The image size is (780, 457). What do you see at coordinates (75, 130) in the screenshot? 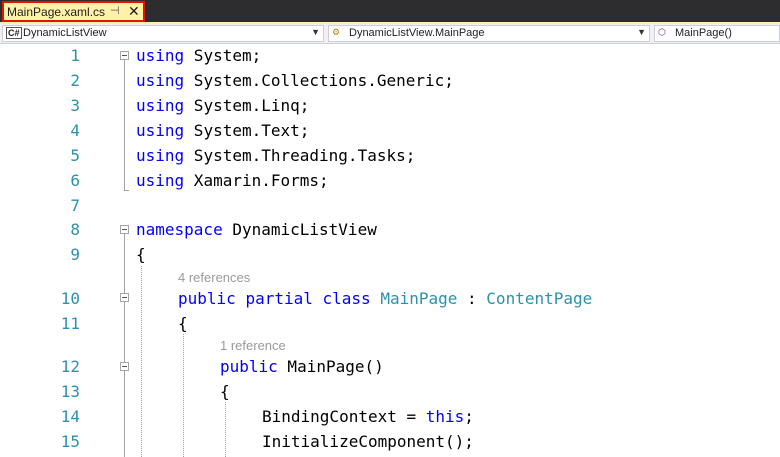
I see `line-number: 4` at bounding box center [75, 130].